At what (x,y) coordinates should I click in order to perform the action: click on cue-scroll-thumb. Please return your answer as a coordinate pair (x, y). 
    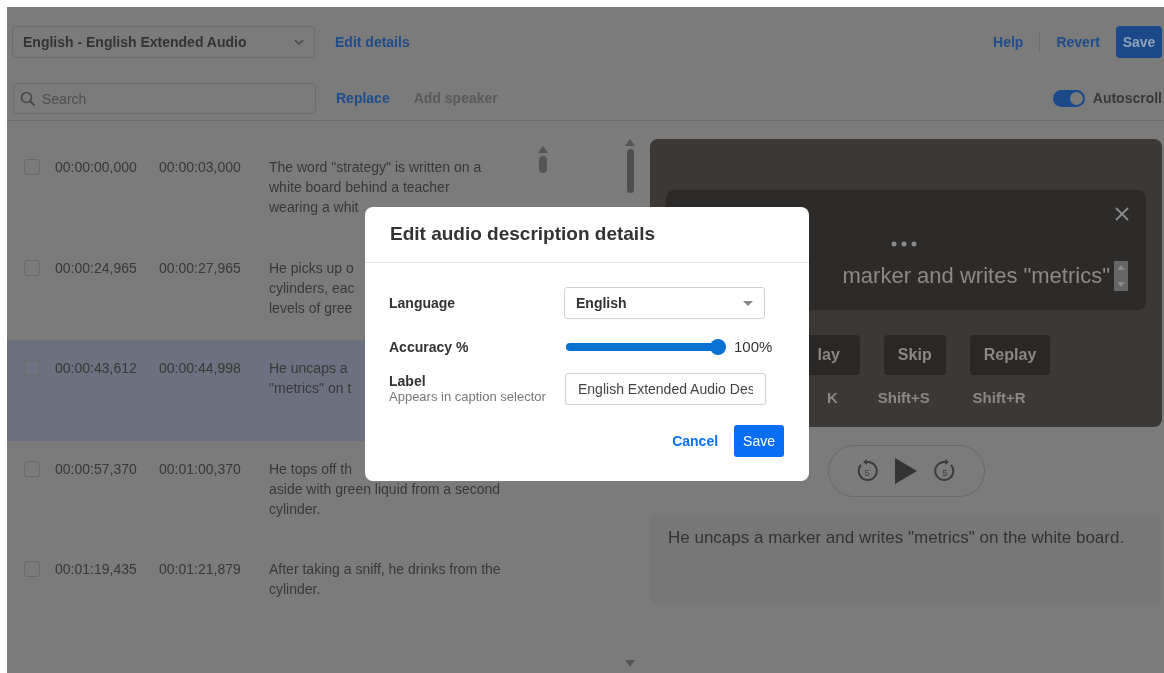
    Looking at the image, I should click on (543, 159).